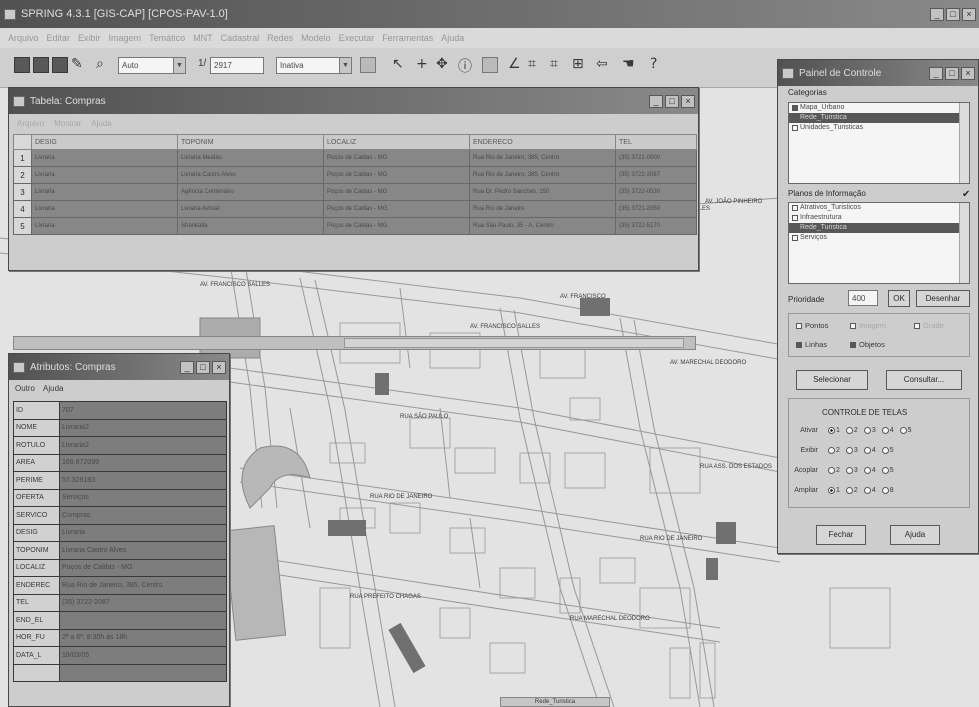 Image resolution: width=979 pixels, height=707 pixels. I want to click on grid-tool-icon: ⊞, so click(578, 64).